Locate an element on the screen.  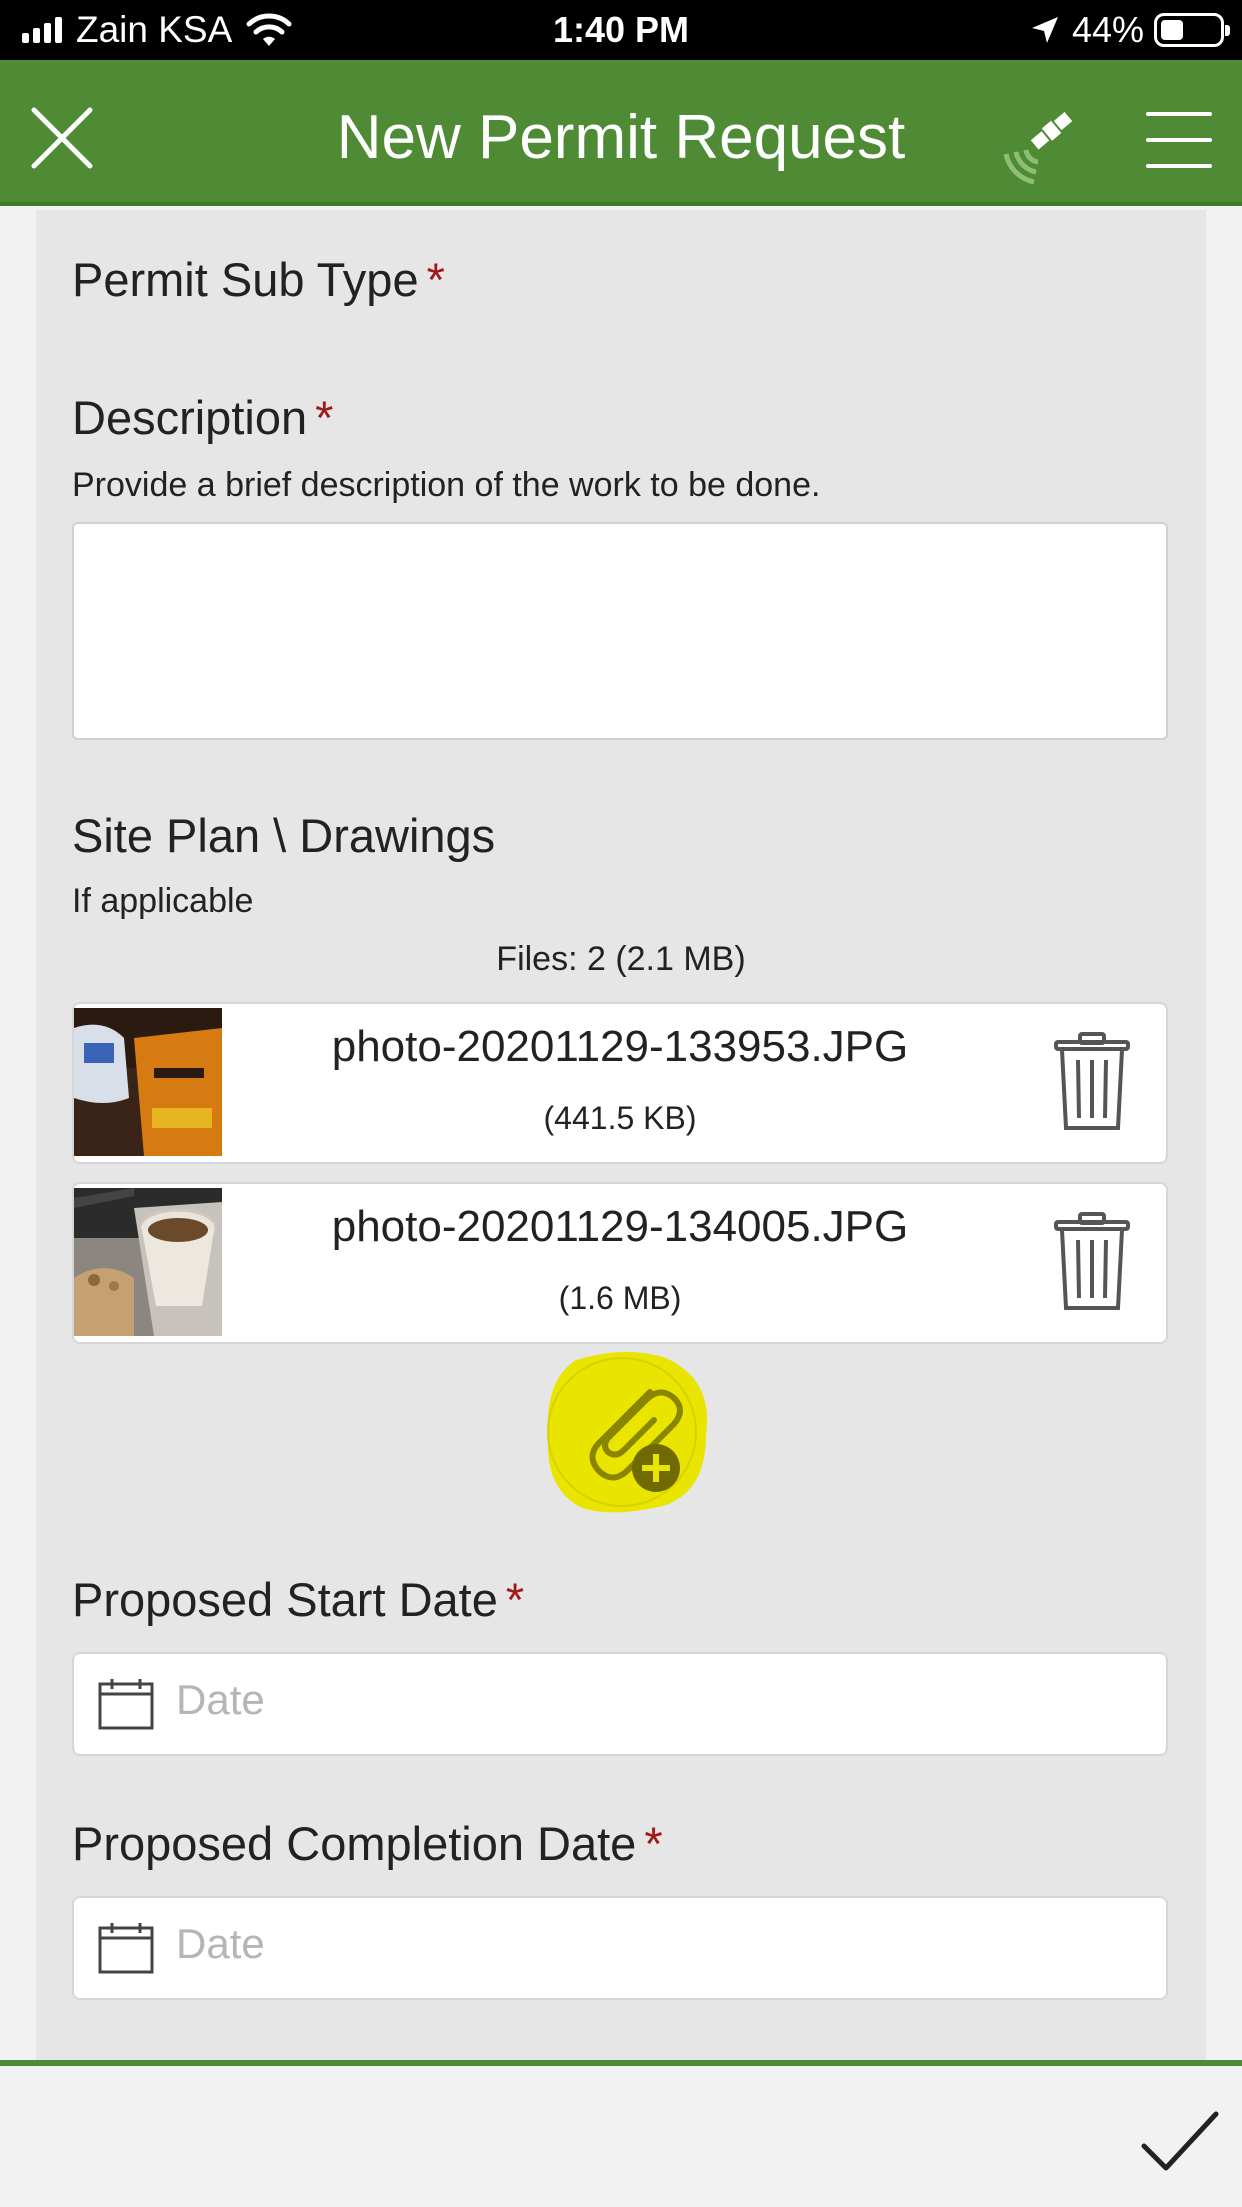
location-arrow-icon is located at coordinates (1044, 30).